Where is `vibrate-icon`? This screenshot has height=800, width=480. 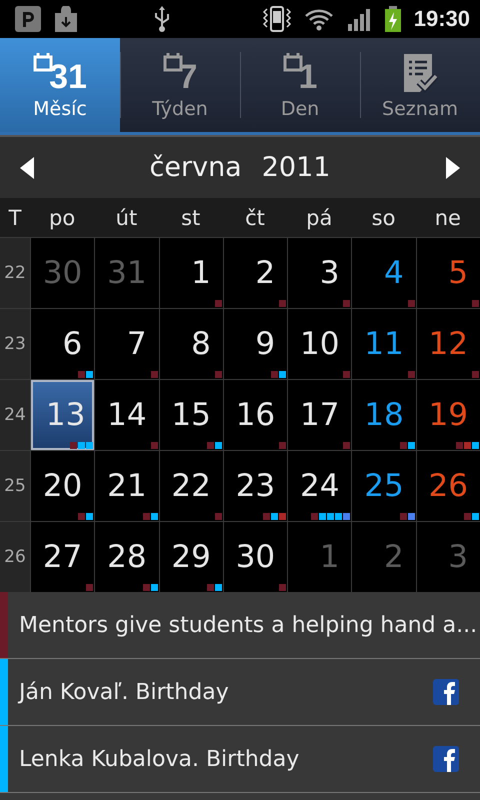
vibrate-icon is located at coordinates (277, 19).